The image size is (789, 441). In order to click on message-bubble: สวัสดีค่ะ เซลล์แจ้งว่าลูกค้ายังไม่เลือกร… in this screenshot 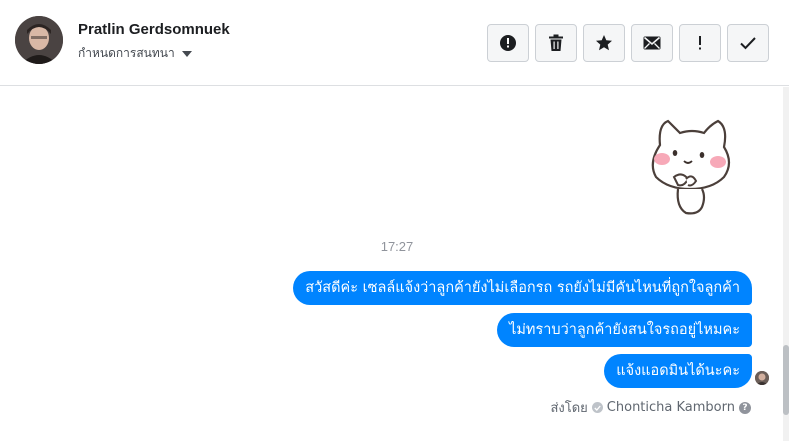, I will do `click(522, 288)`.